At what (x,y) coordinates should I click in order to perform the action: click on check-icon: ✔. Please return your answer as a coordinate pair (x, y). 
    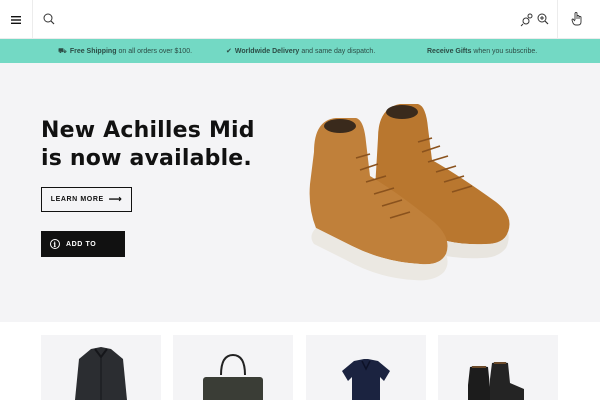
    Looking at the image, I should click on (229, 51).